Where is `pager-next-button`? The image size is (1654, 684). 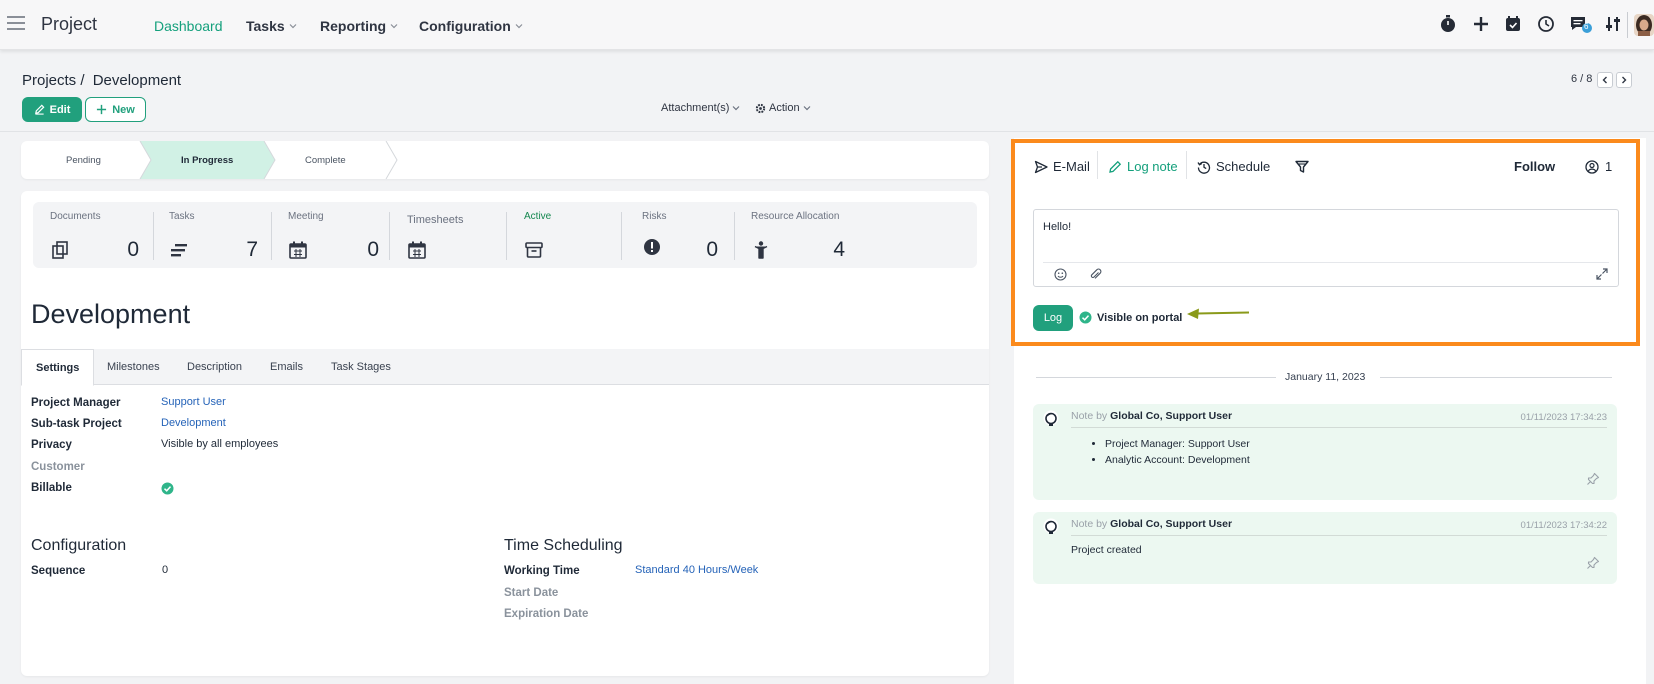
pager-next-button is located at coordinates (1624, 80).